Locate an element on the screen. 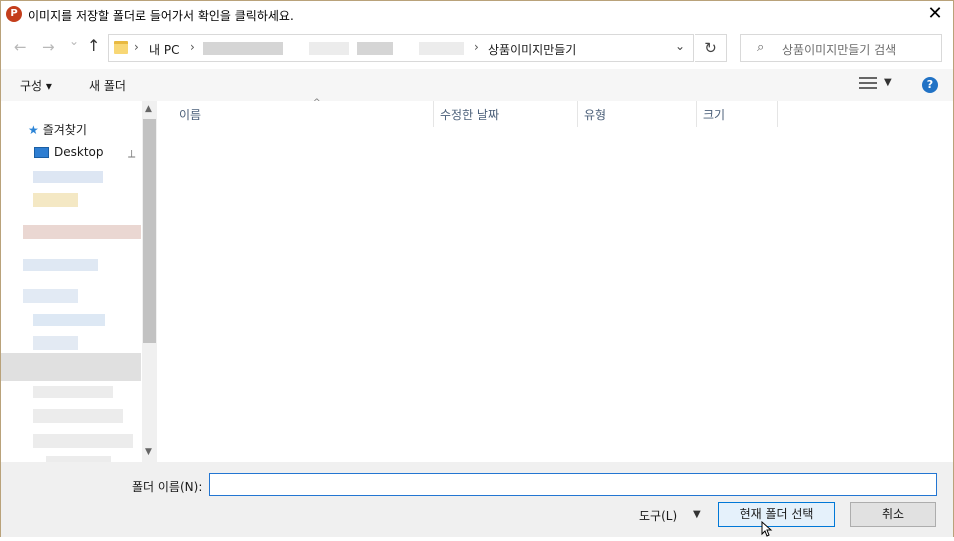 This screenshot has height=541, width=954. recent-locations-button: ⌄ is located at coordinates (74, 41).